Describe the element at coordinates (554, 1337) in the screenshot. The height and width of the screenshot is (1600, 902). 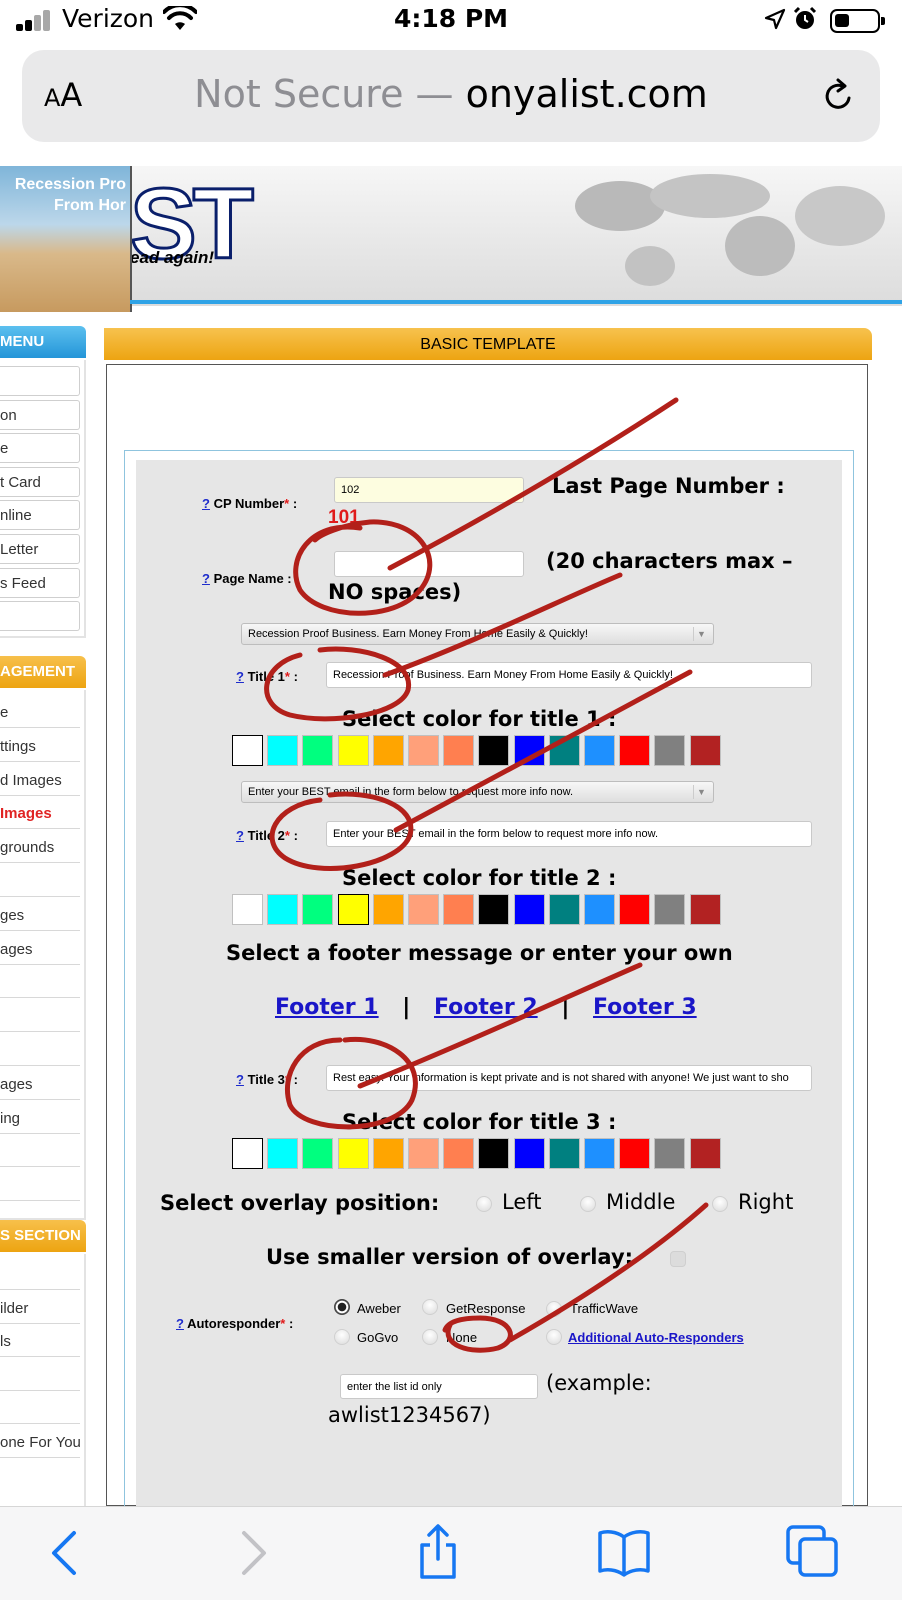
I see `autoresponder-additional-radio` at that location.